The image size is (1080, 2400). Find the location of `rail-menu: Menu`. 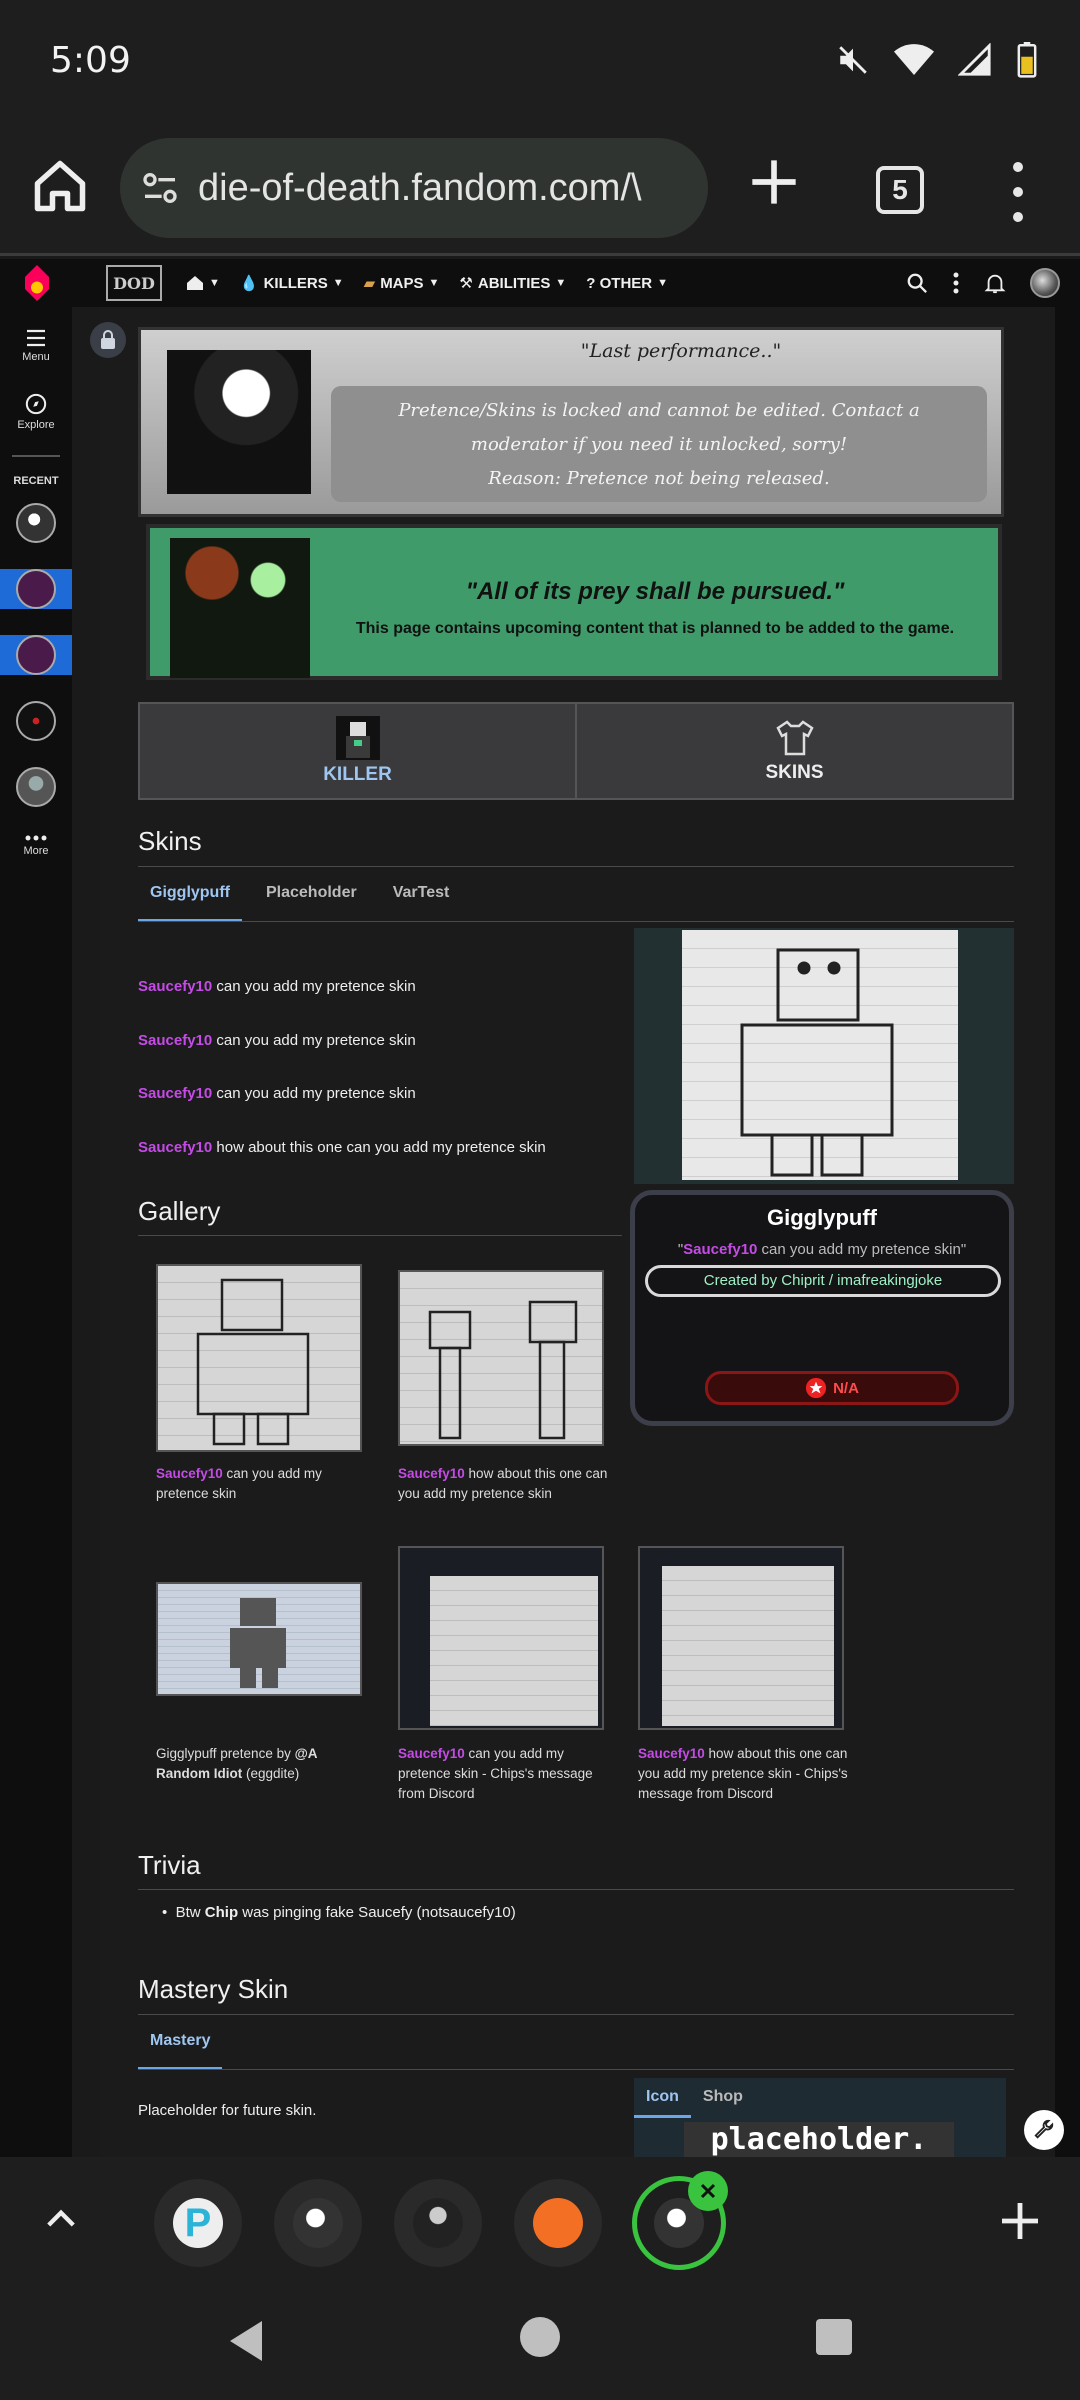

rail-menu: Menu is located at coordinates (36, 346).